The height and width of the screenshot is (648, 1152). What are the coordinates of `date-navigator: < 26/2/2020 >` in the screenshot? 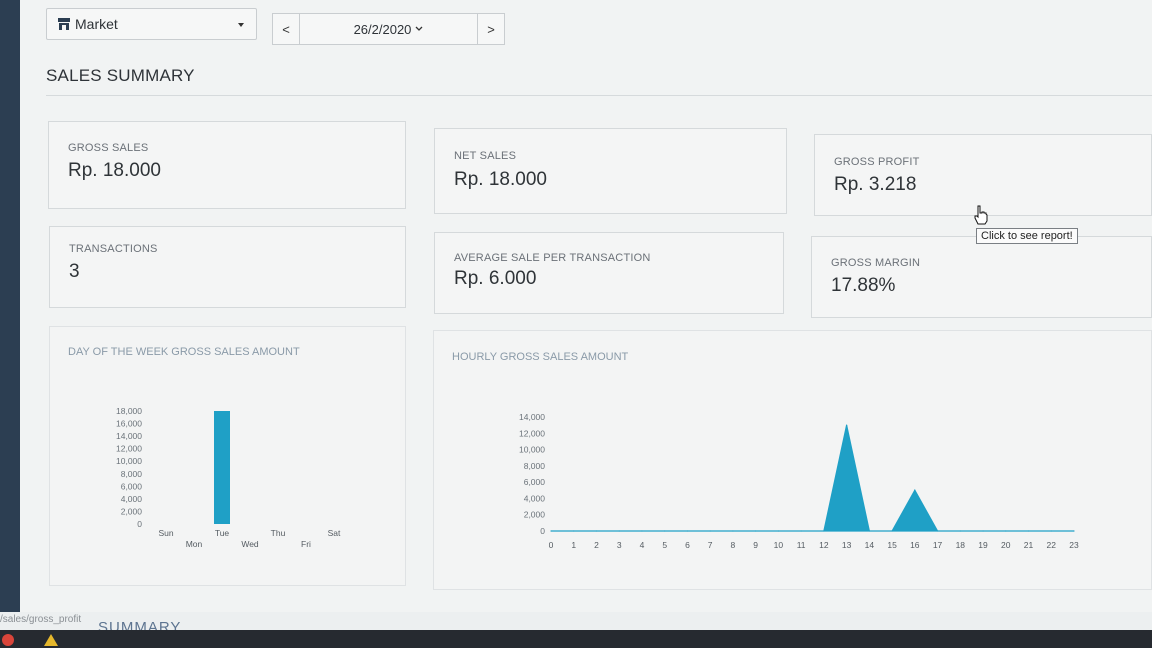 It's located at (388, 29).